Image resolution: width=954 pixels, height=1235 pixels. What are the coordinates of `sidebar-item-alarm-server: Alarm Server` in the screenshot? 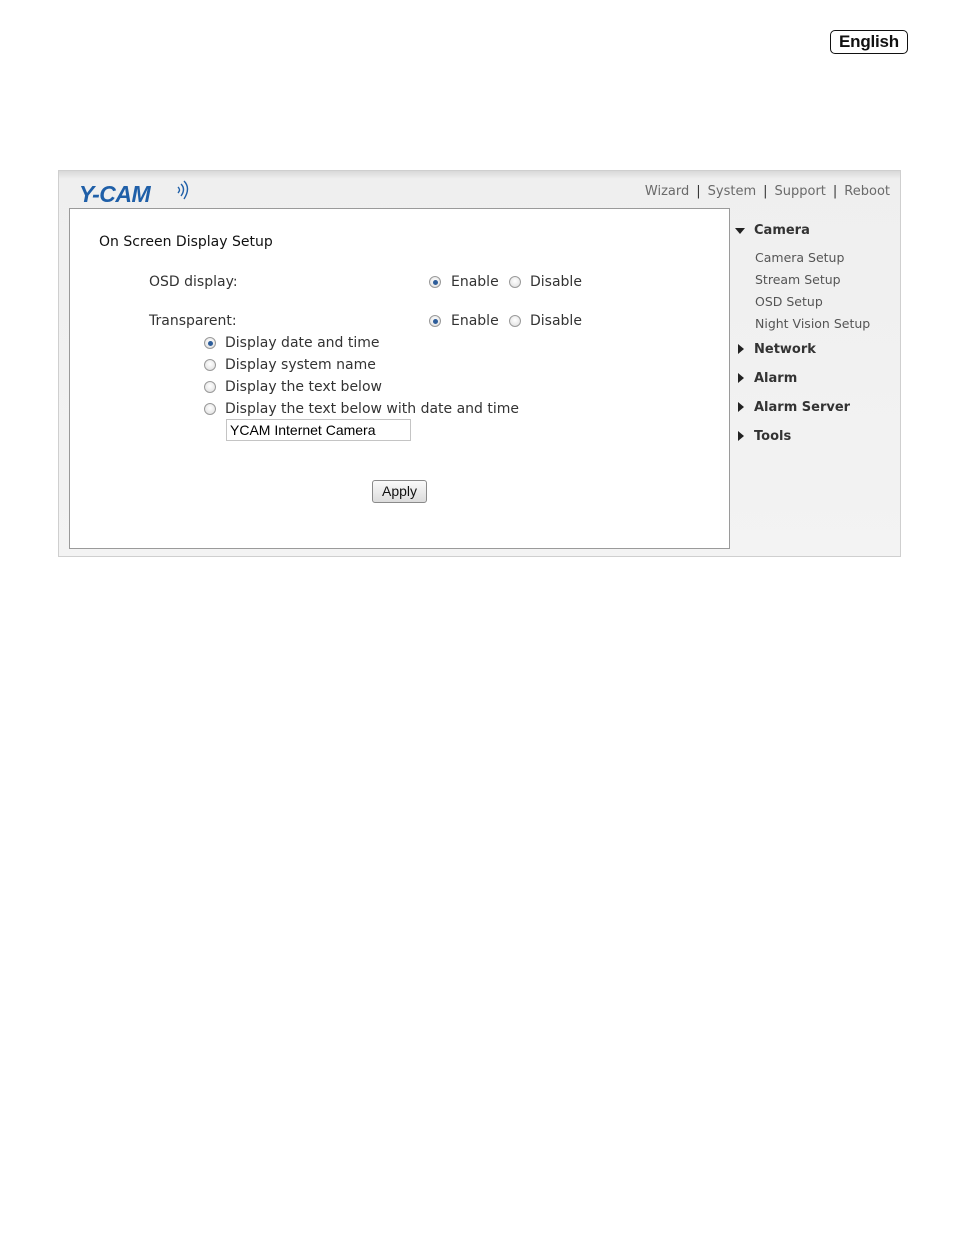 It's located at (802, 407).